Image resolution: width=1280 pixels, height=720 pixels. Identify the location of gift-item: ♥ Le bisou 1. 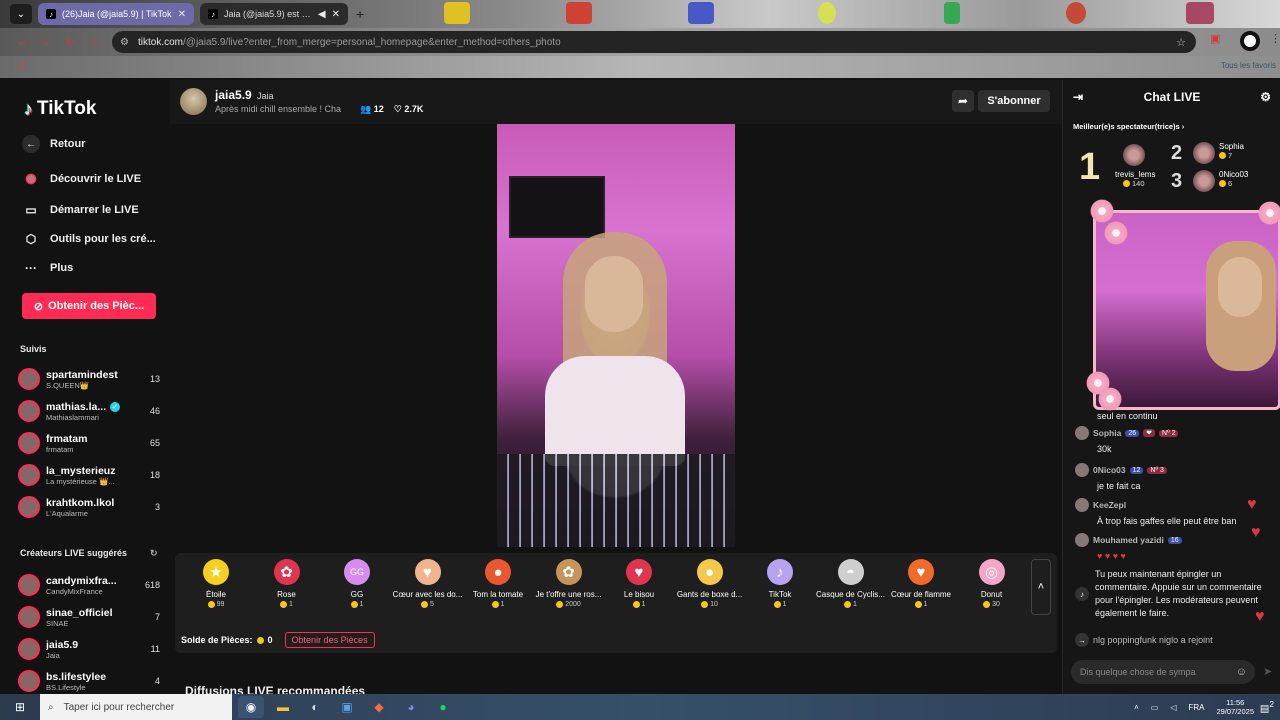
(639, 588).